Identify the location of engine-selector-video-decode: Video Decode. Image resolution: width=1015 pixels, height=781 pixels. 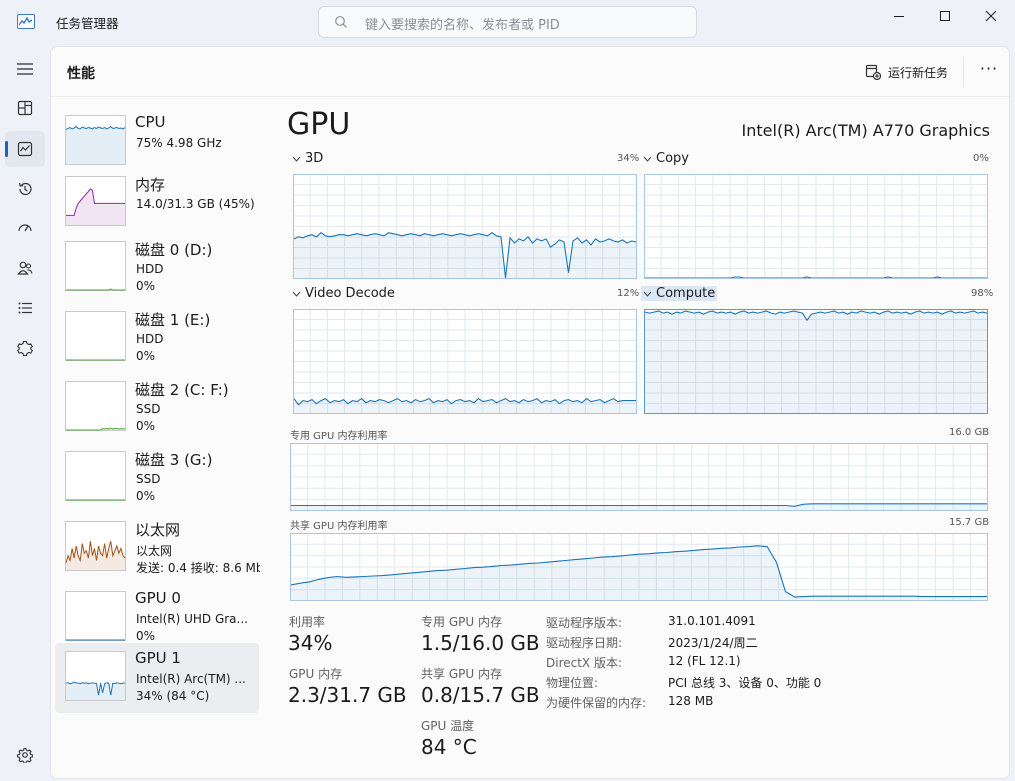
(343, 293).